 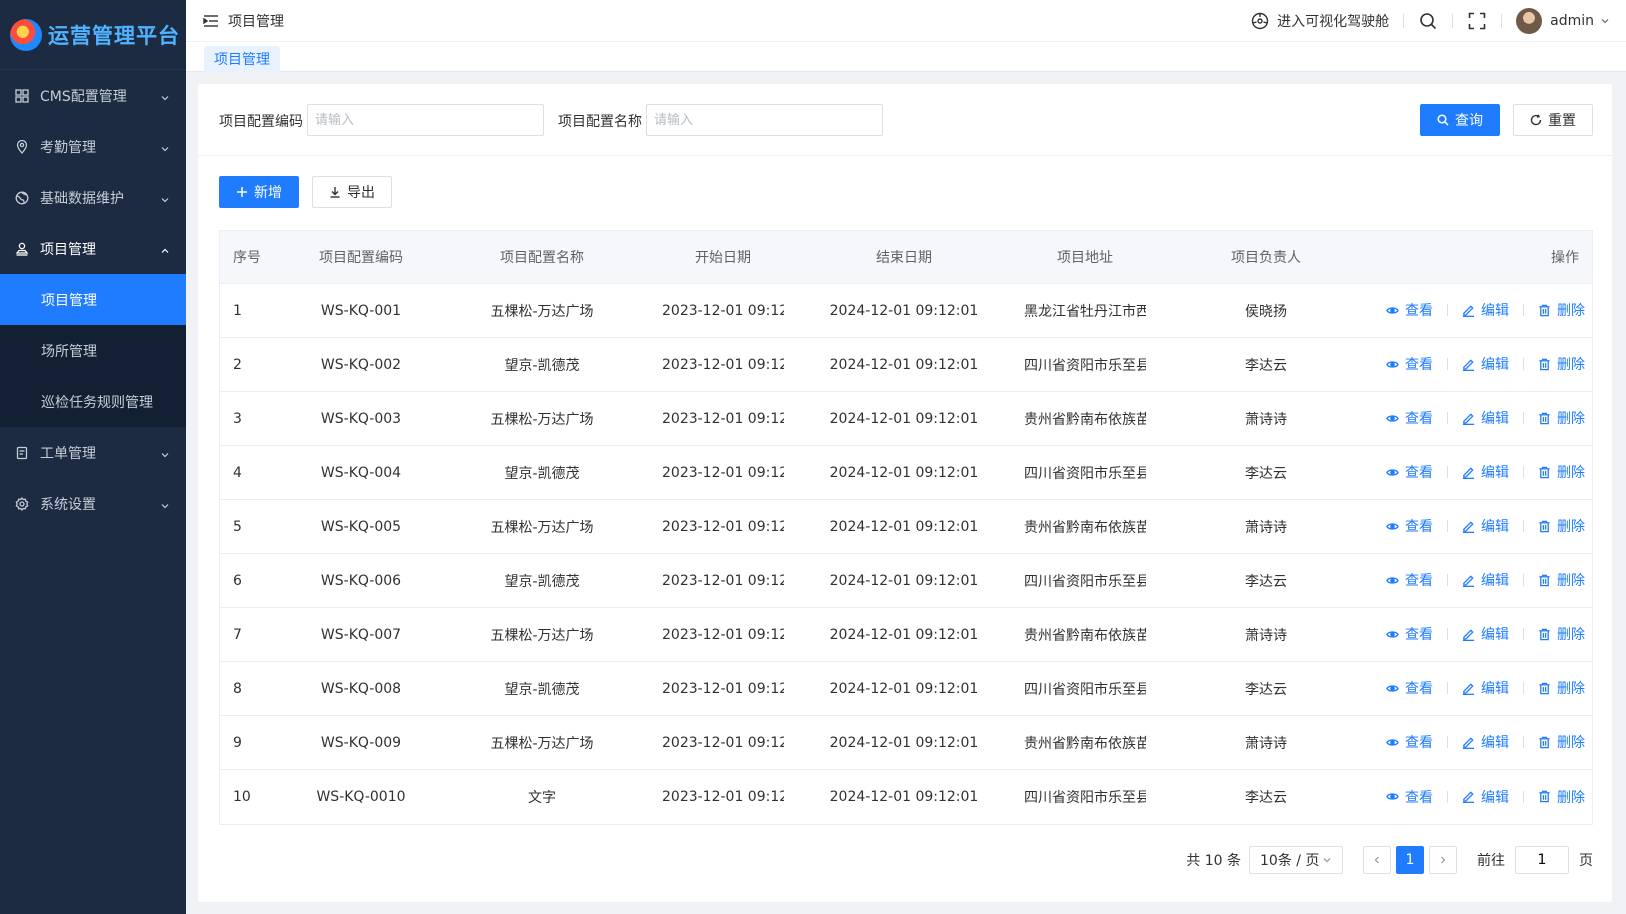 I want to click on sidebar-item-settings: 系统设置, so click(x=93, y=503).